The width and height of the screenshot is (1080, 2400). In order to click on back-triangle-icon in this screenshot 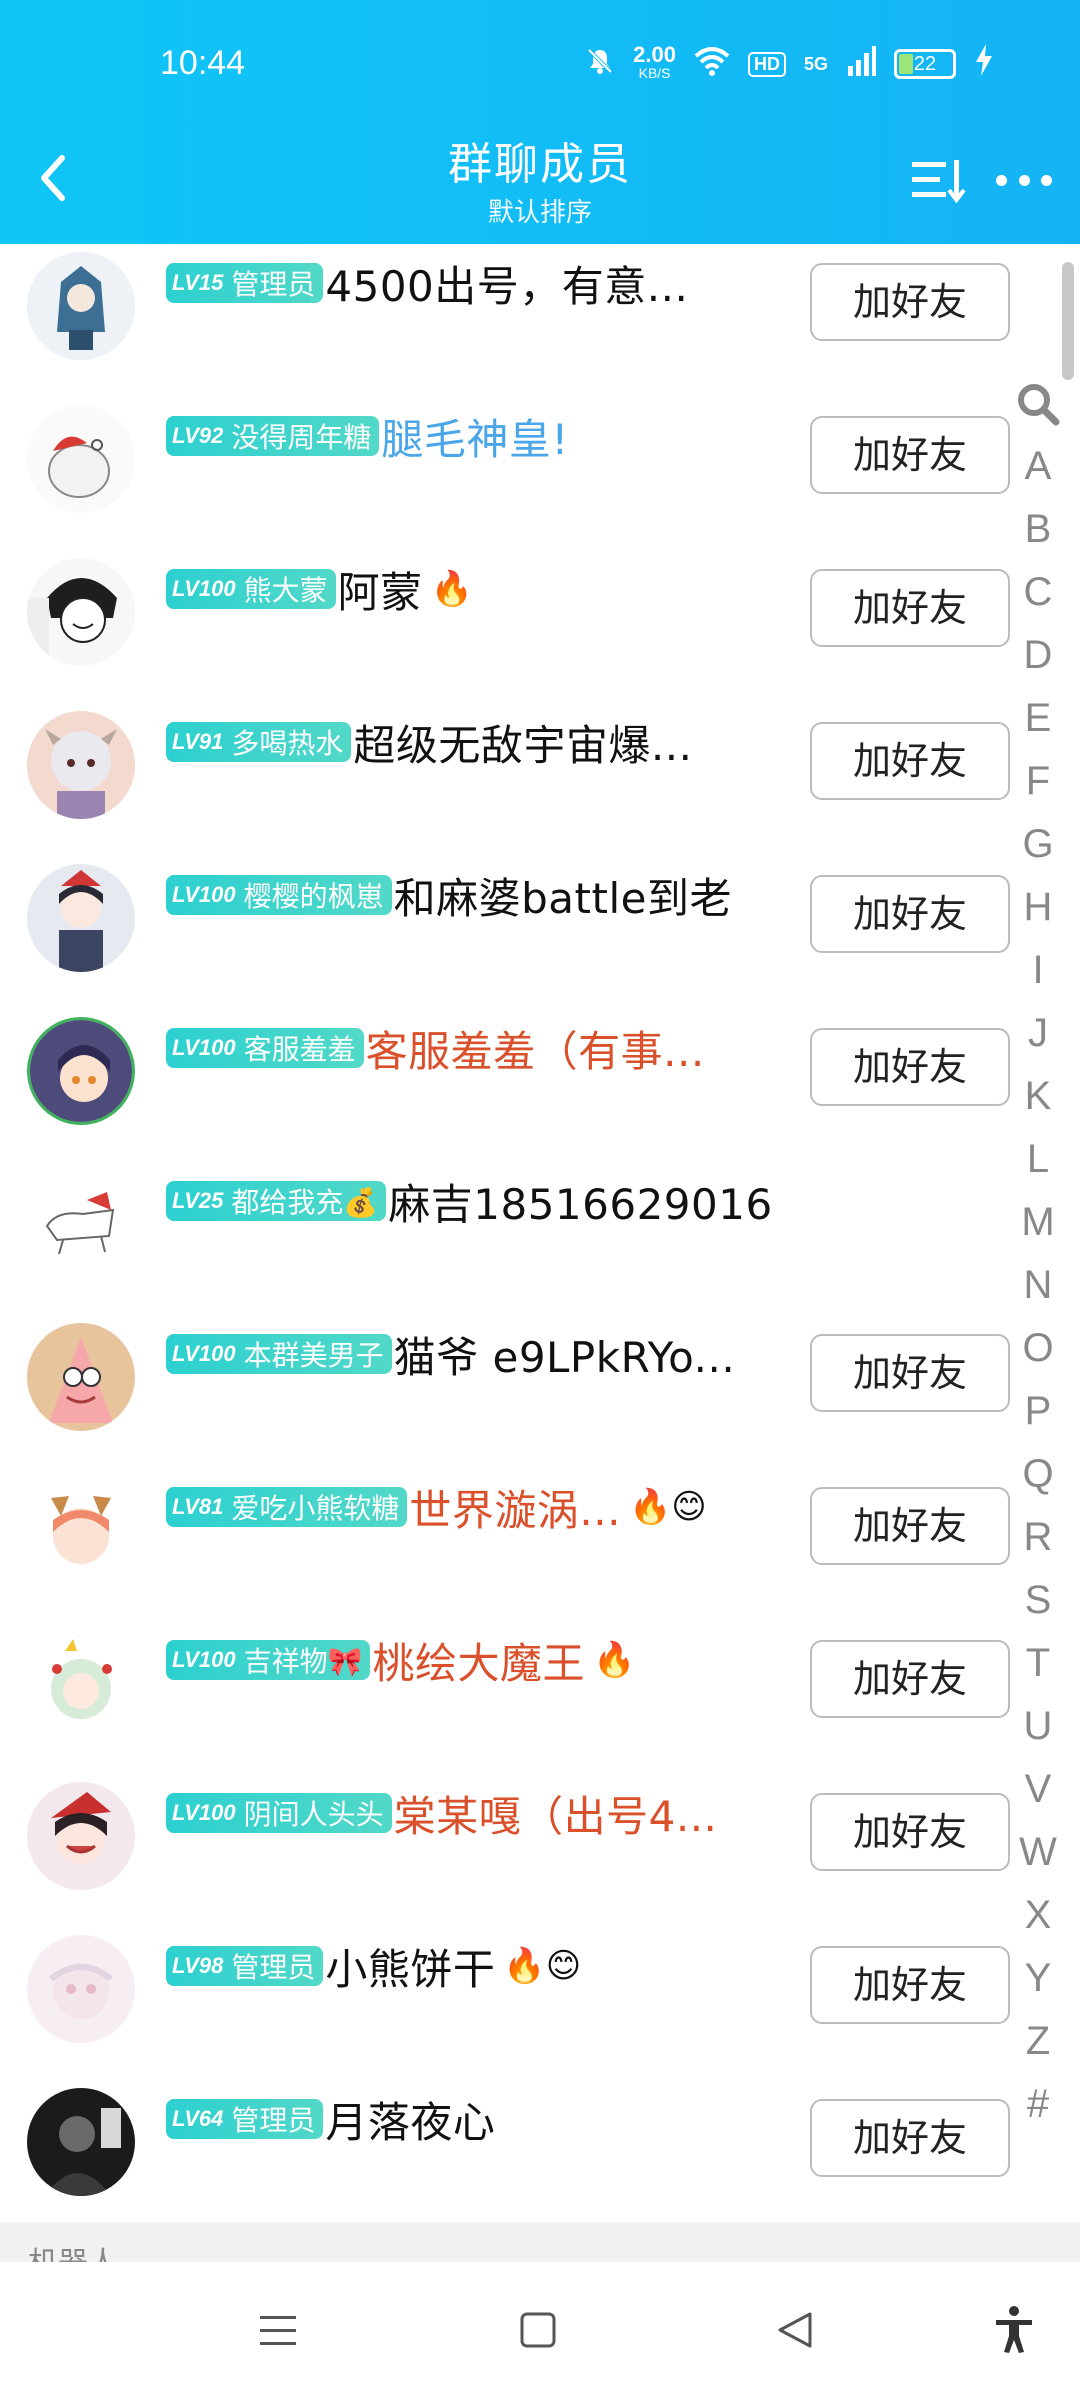, I will do `click(796, 2330)`.